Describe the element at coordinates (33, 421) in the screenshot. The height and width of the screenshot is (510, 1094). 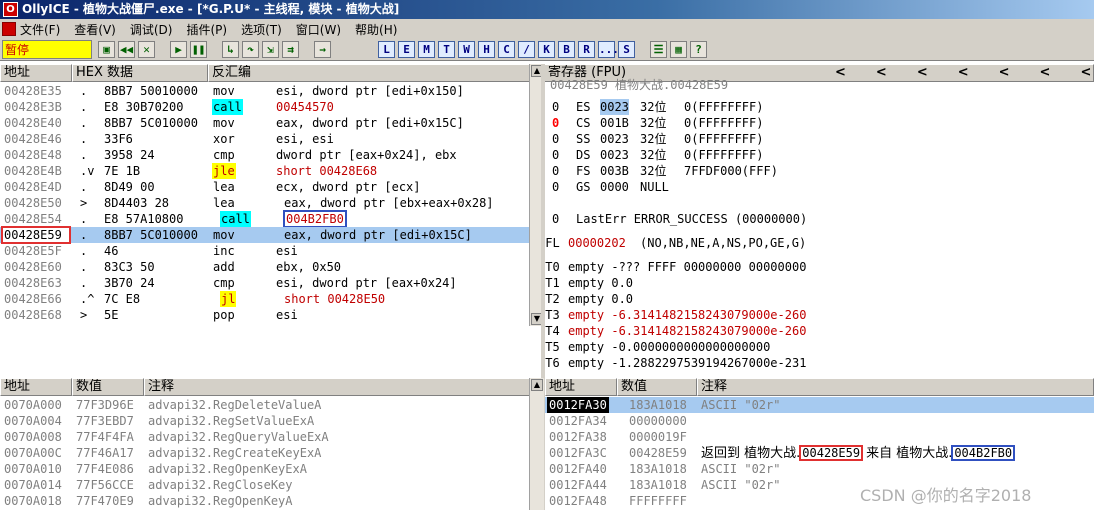
I see `dump-address: 0070A004` at that location.